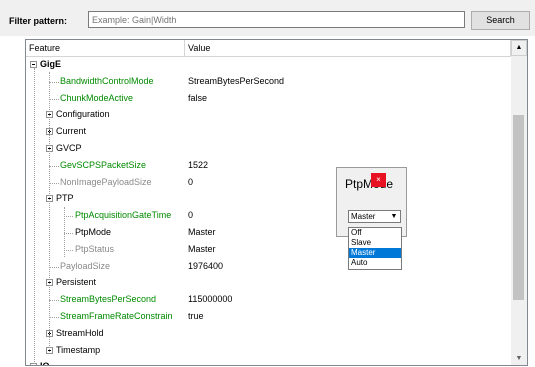  I want to click on tree-row: Timestamp, so click(268, 351).